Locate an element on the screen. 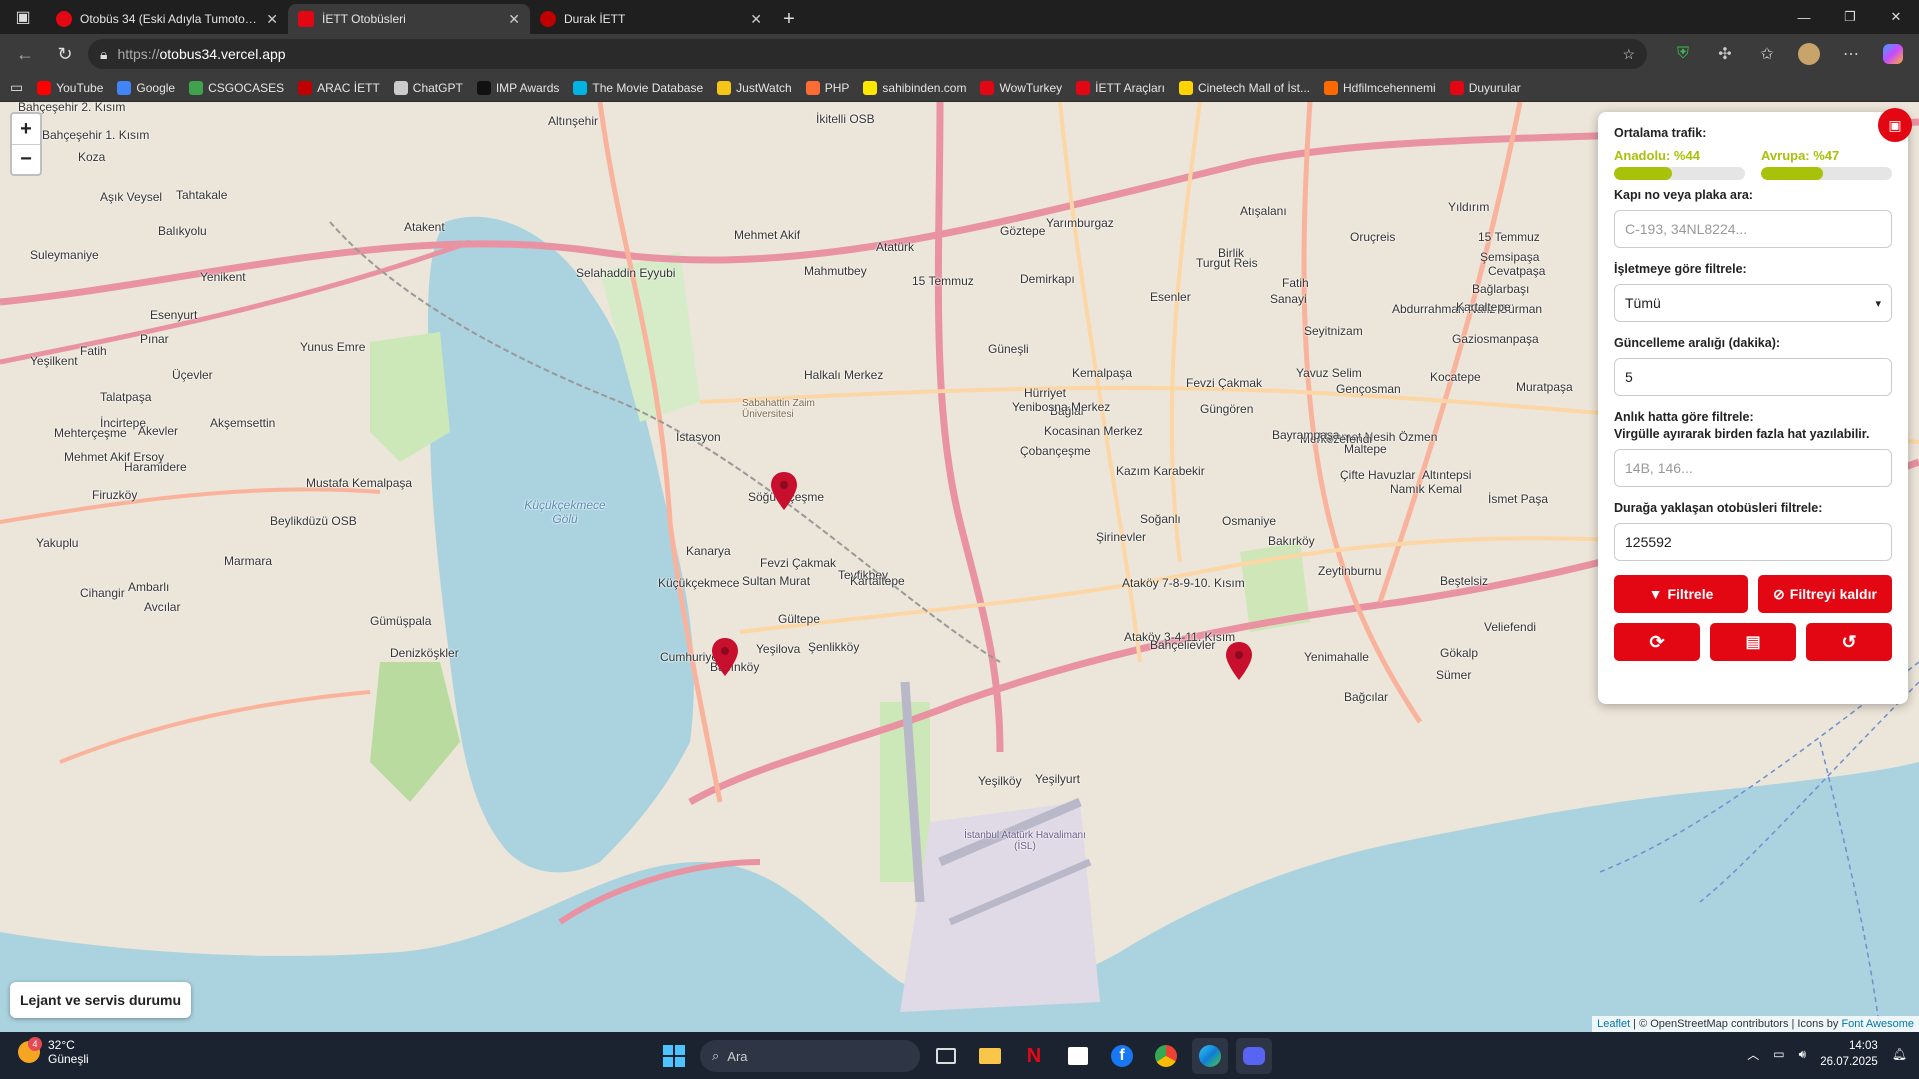  copilot-icon is located at coordinates (1893, 54).